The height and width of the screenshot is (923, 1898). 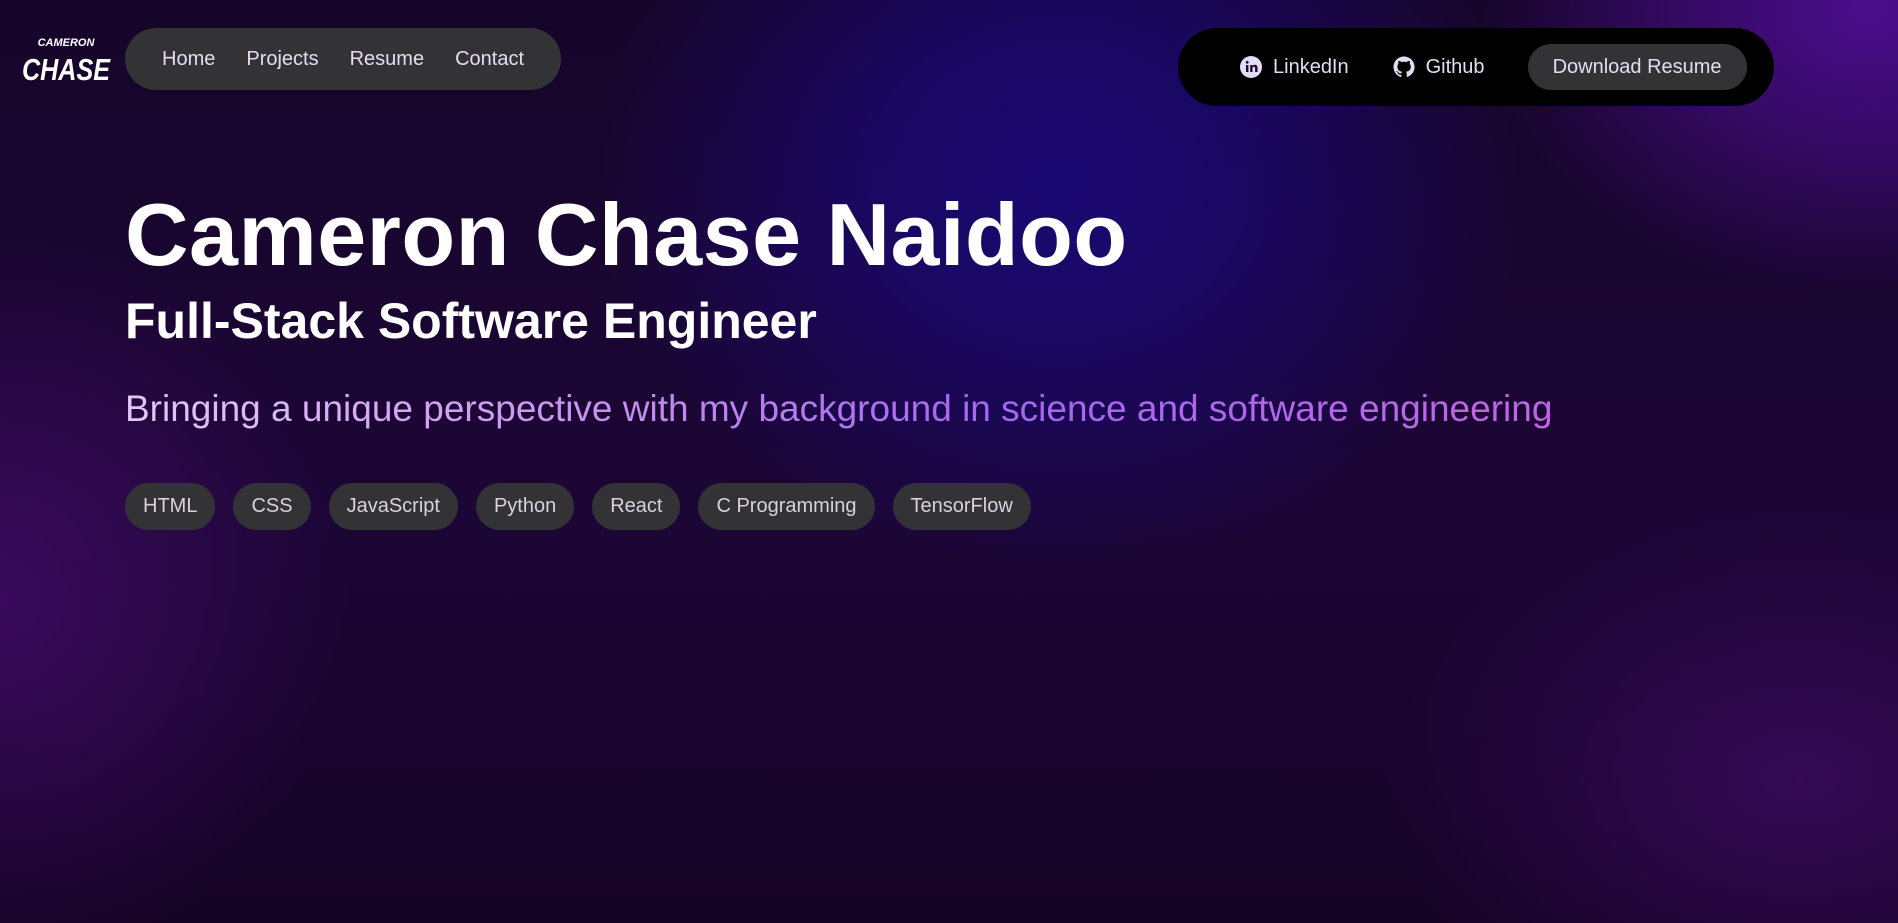 I want to click on github-link: Github, so click(x=1438, y=67).